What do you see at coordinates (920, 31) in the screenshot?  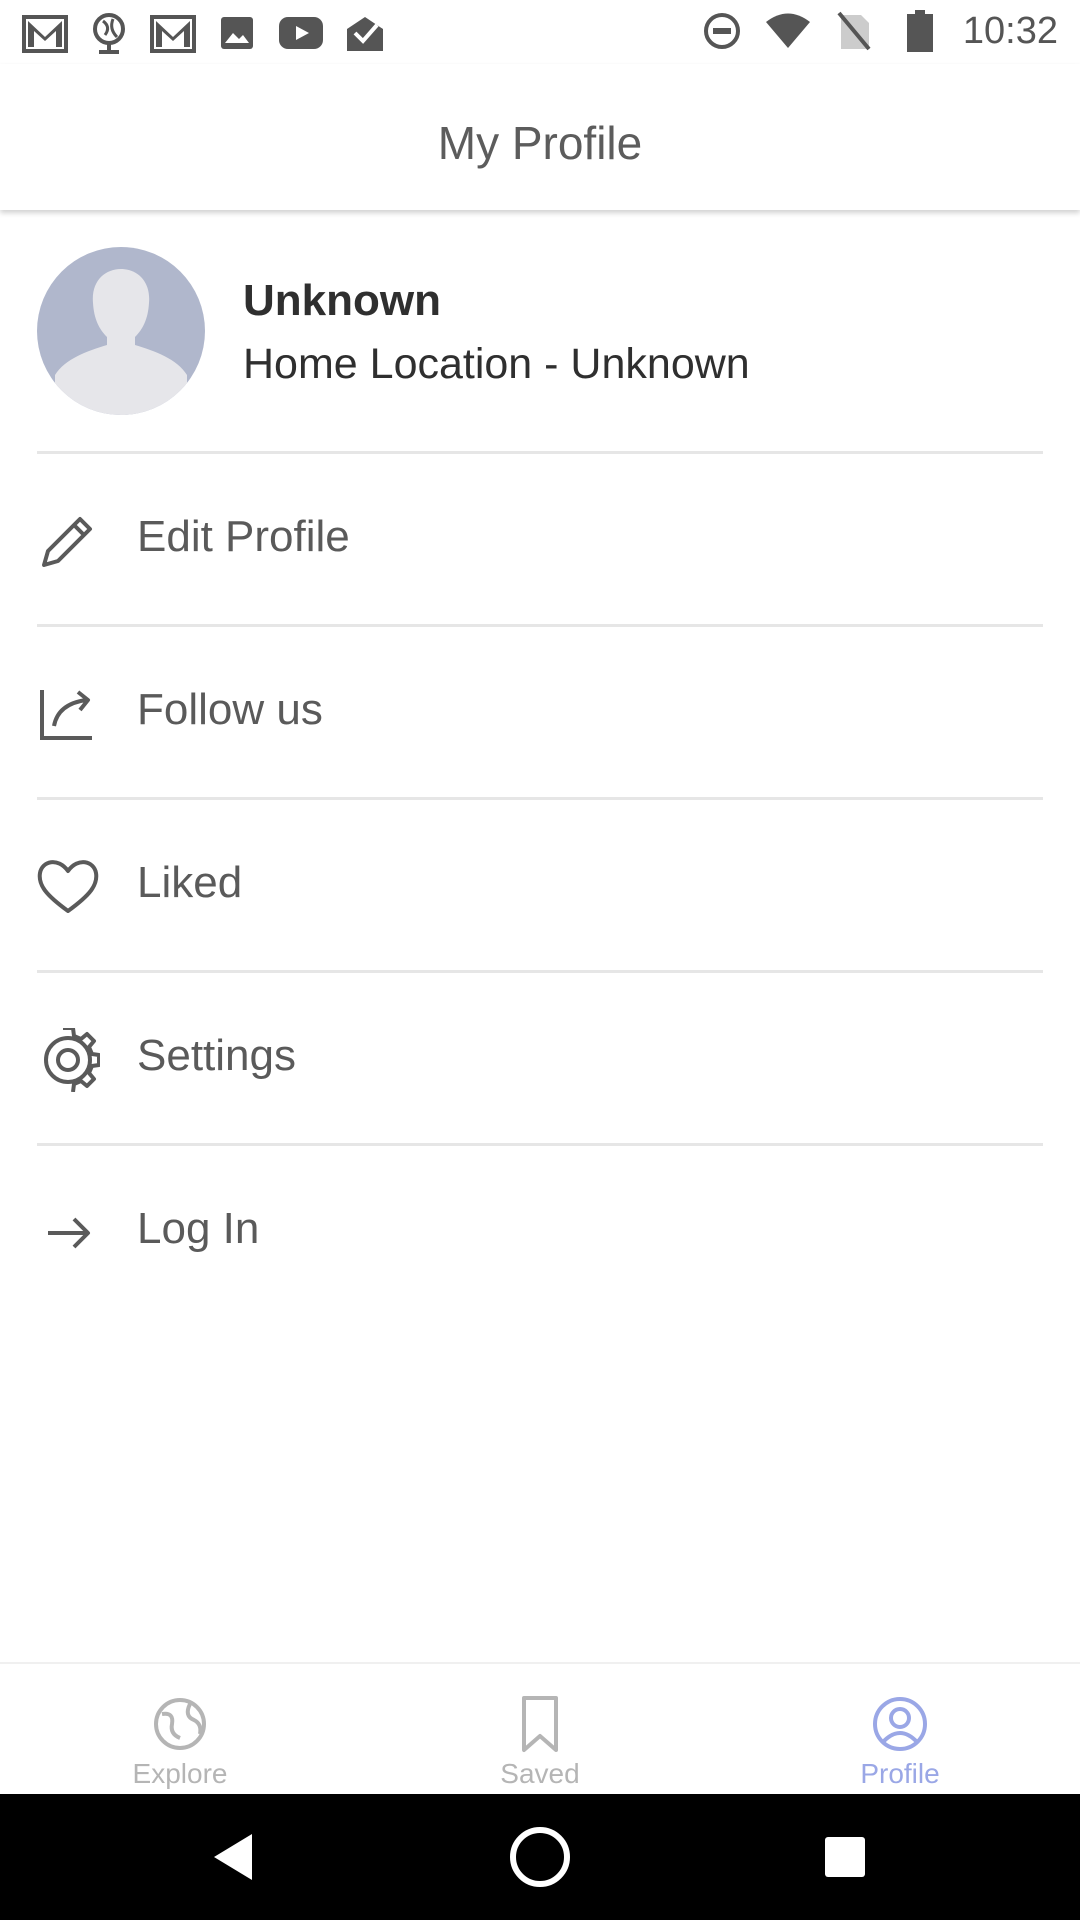 I see `battery-icon` at bounding box center [920, 31].